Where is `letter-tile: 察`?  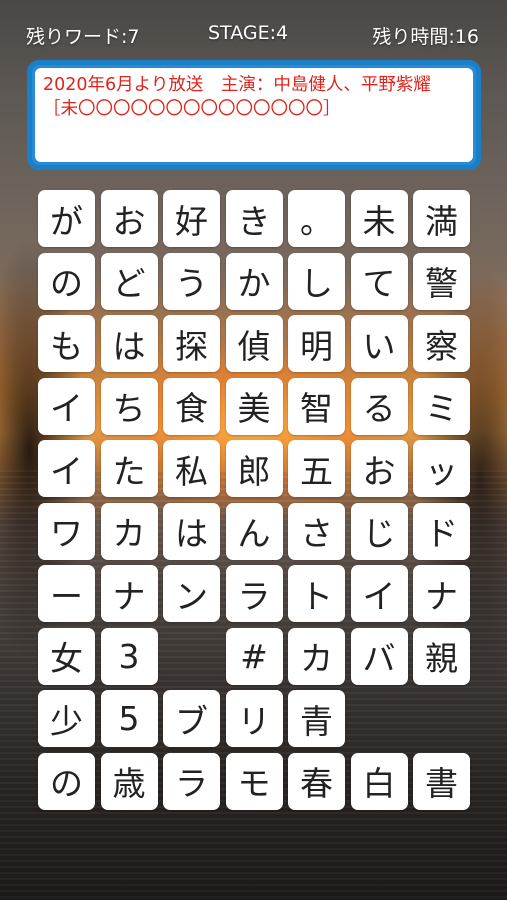
letter-tile: 察 is located at coordinates (441, 343).